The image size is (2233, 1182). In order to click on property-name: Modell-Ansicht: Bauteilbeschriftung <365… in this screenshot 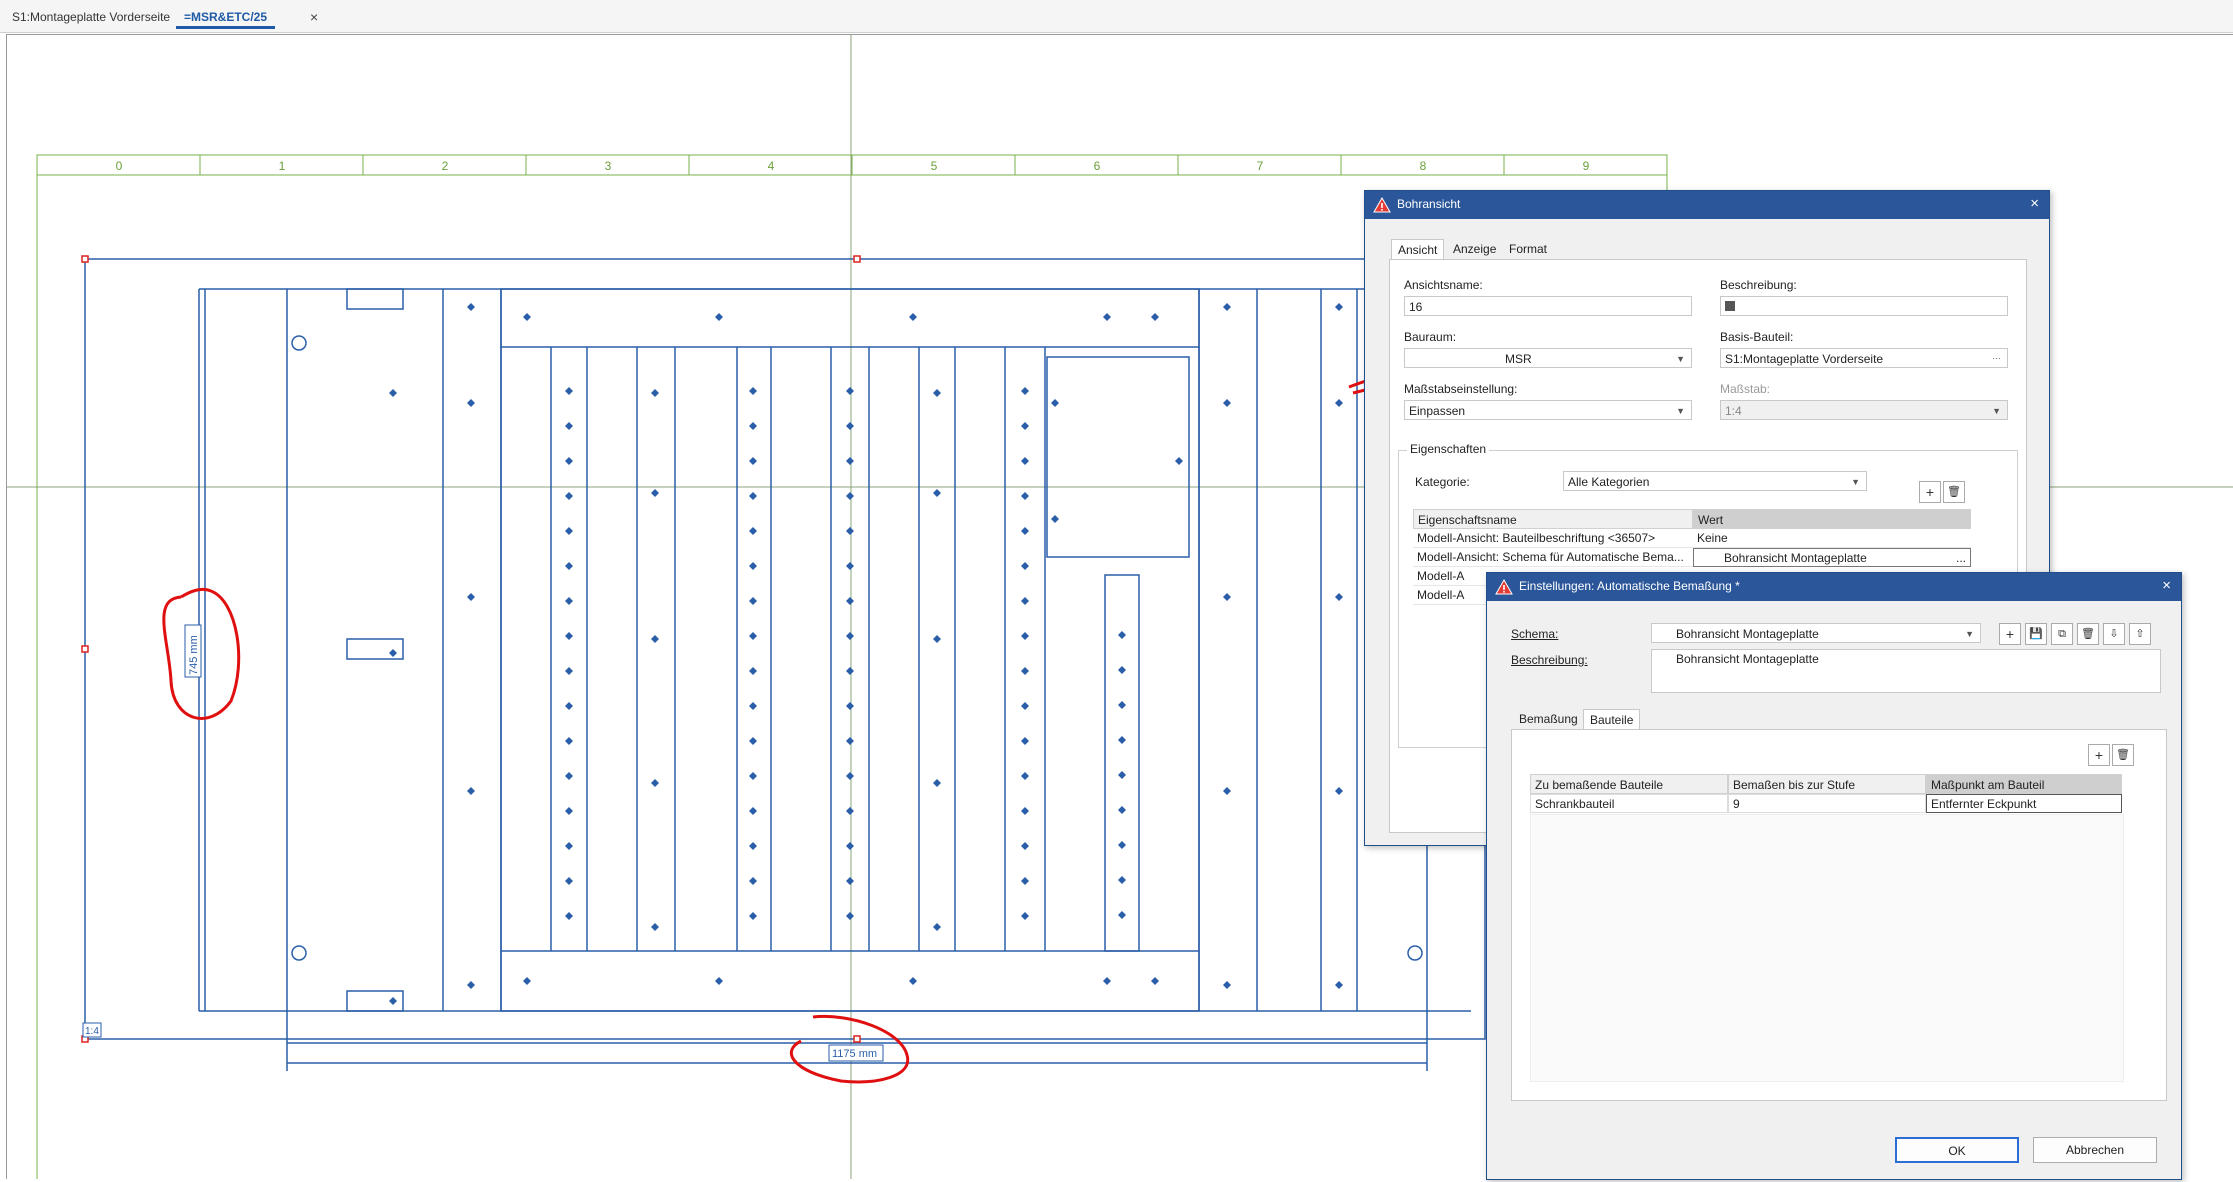, I will do `click(1553, 538)`.